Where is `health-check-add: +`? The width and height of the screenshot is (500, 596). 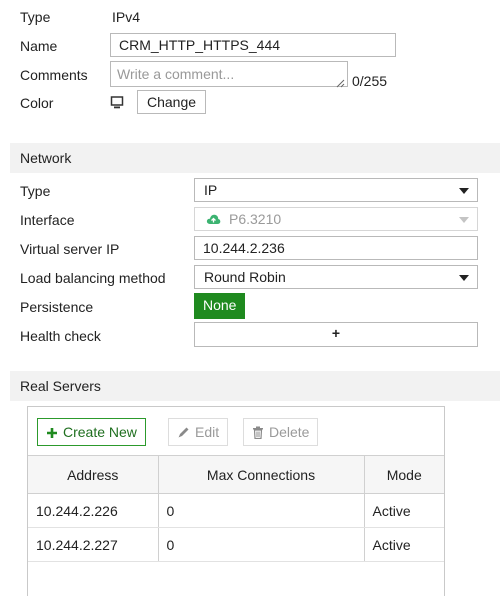
health-check-add: + is located at coordinates (336, 334).